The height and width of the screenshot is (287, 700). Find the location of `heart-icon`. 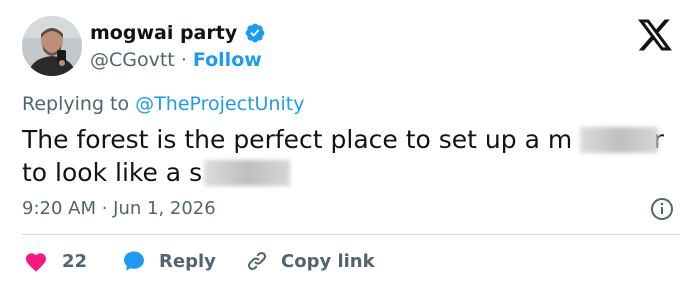

heart-icon is located at coordinates (36, 262).